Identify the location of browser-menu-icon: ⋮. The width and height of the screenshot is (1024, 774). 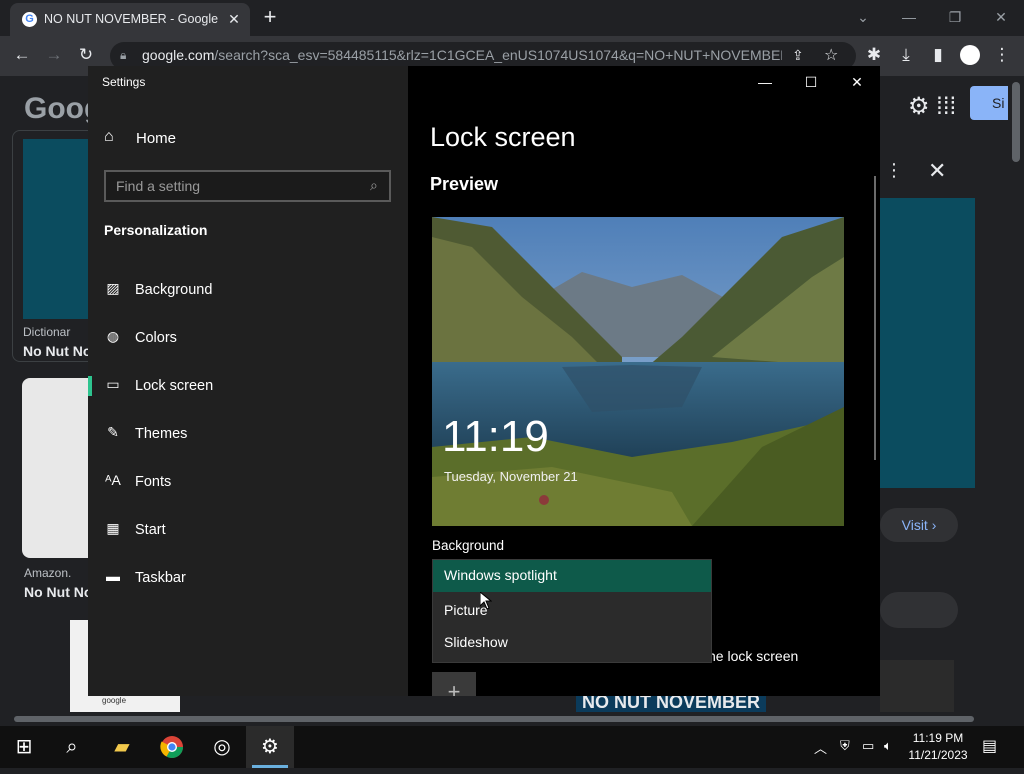
(1002, 55).